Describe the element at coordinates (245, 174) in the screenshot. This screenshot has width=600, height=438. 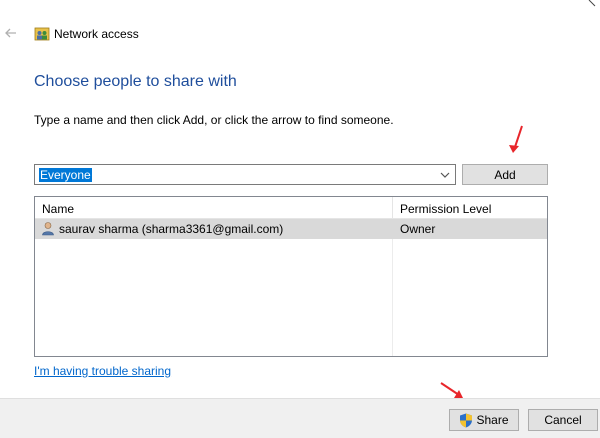
I see `name-combo-box: Everyone` at that location.